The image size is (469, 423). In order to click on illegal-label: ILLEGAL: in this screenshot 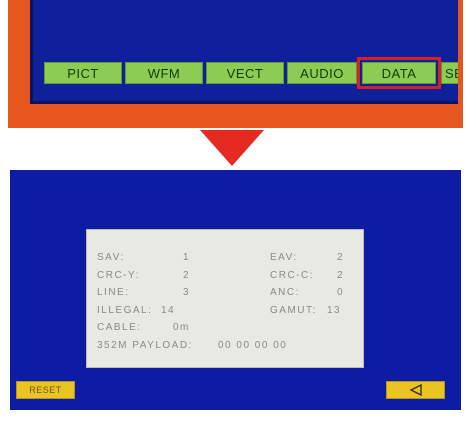, I will do `click(125, 310)`.